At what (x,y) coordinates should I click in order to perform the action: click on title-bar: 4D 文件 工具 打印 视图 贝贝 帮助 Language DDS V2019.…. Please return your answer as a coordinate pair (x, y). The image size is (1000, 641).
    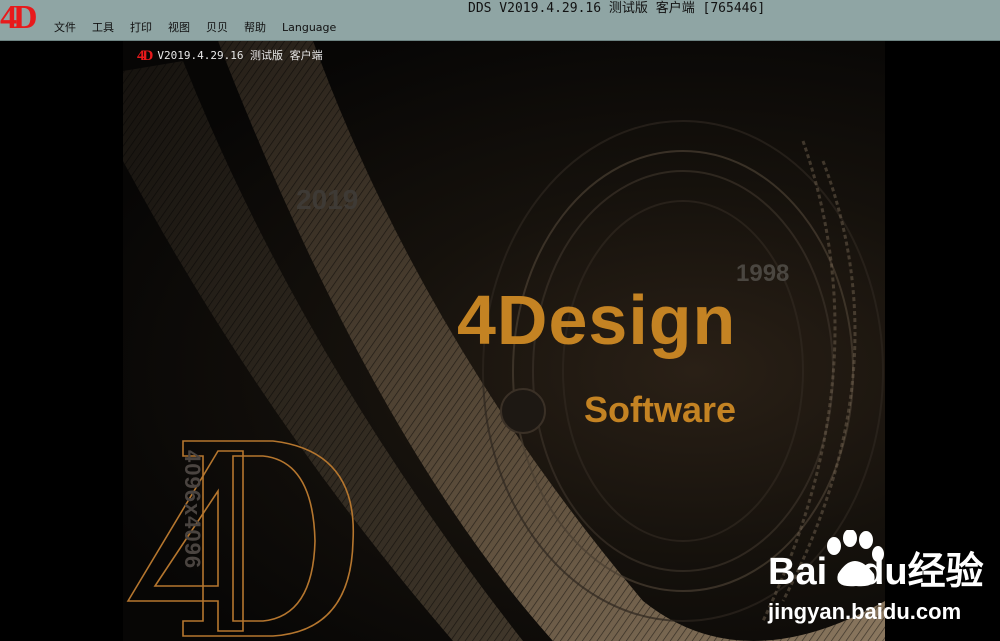
    Looking at the image, I should click on (500, 20).